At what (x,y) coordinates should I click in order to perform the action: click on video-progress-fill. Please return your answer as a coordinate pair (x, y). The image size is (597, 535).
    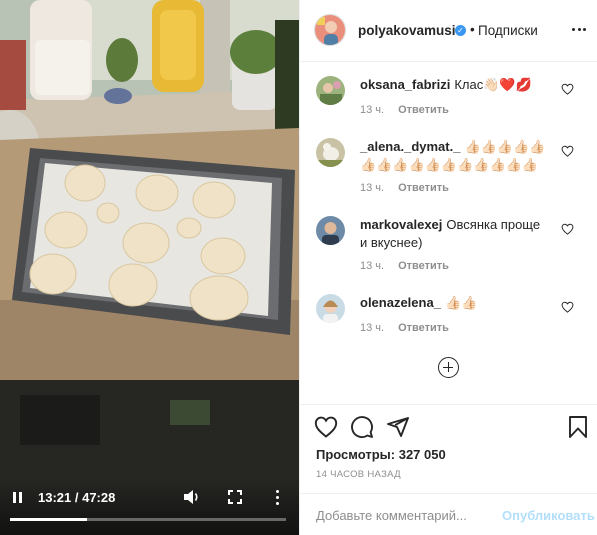
    Looking at the image, I should click on (49, 519).